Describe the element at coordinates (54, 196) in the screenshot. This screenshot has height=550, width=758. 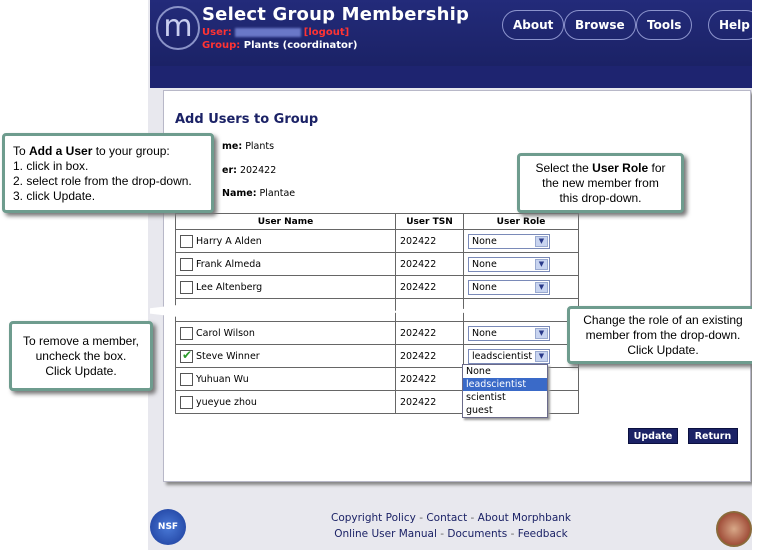
I see `callout-step: 3. click Update.` at that location.